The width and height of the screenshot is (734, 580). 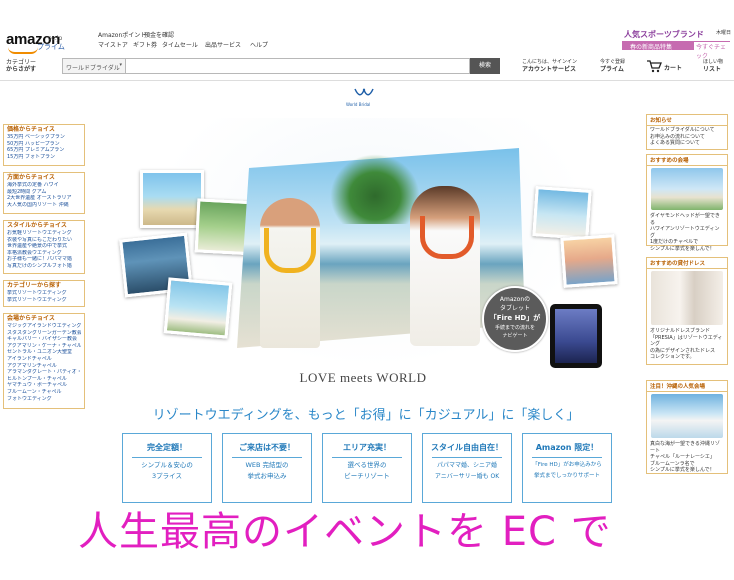 I want to click on top-link-giftcard: ギフト券, so click(x=145, y=44).